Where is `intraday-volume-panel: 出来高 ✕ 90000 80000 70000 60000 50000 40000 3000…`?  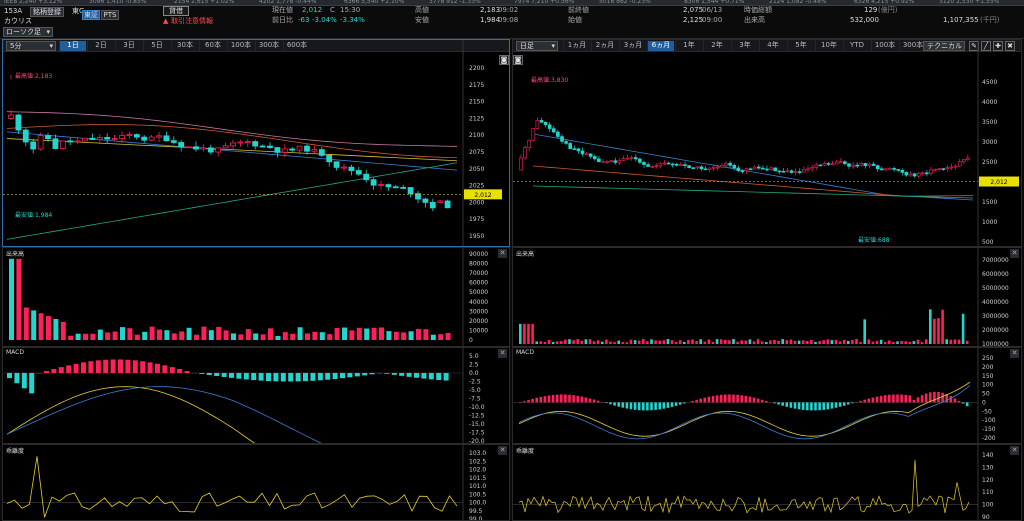 intraday-volume-panel: 出来高 ✕ 90000 80000 70000 60000 50000 40000 3000… is located at coordinates (256, 297).